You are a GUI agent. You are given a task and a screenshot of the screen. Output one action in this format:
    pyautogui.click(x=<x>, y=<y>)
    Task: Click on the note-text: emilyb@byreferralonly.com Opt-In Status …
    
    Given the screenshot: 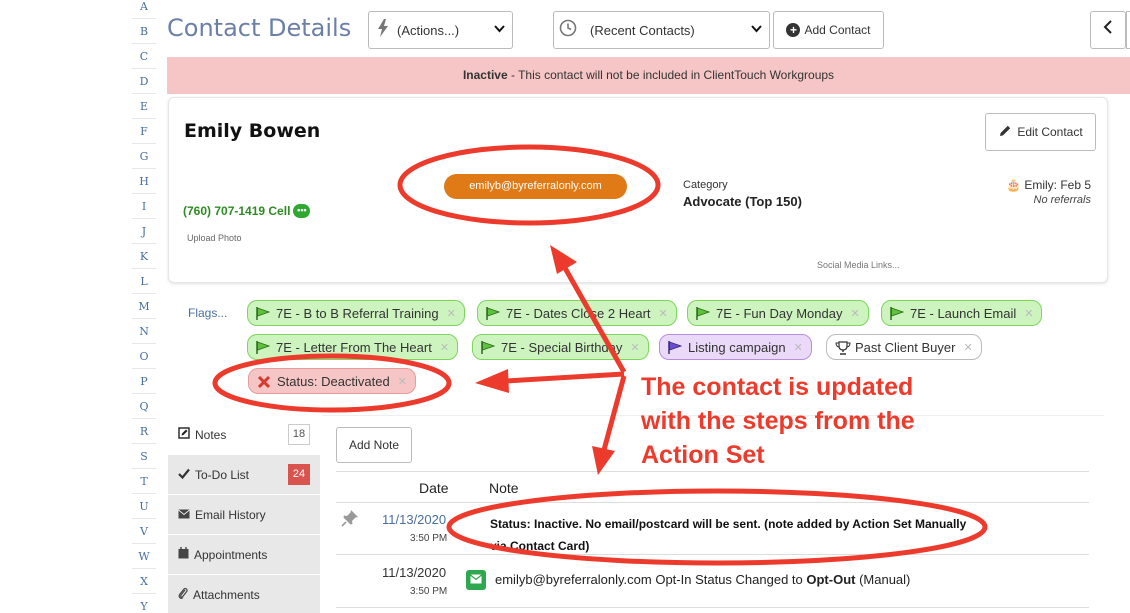 What is the action you would take?
    pyautogui.click(x=702, y=579)
    